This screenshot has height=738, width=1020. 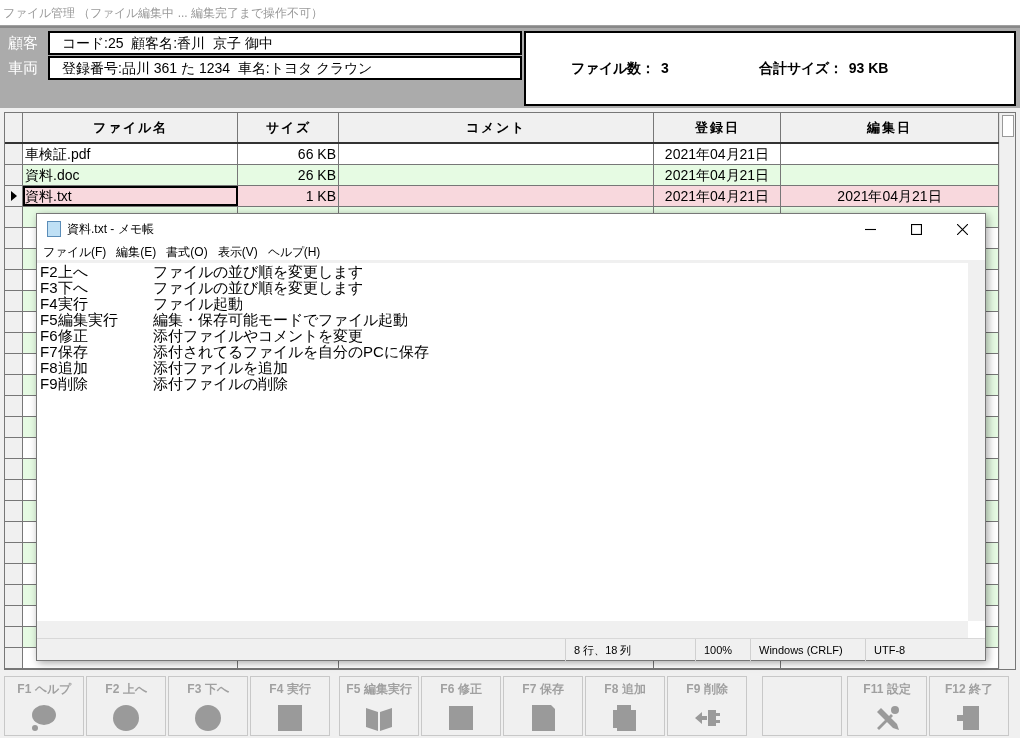 What do you see at coordinates (237, 252) in the screenshot?
I see `menu-item: 表示(V)` at bounding box center [237, 252].